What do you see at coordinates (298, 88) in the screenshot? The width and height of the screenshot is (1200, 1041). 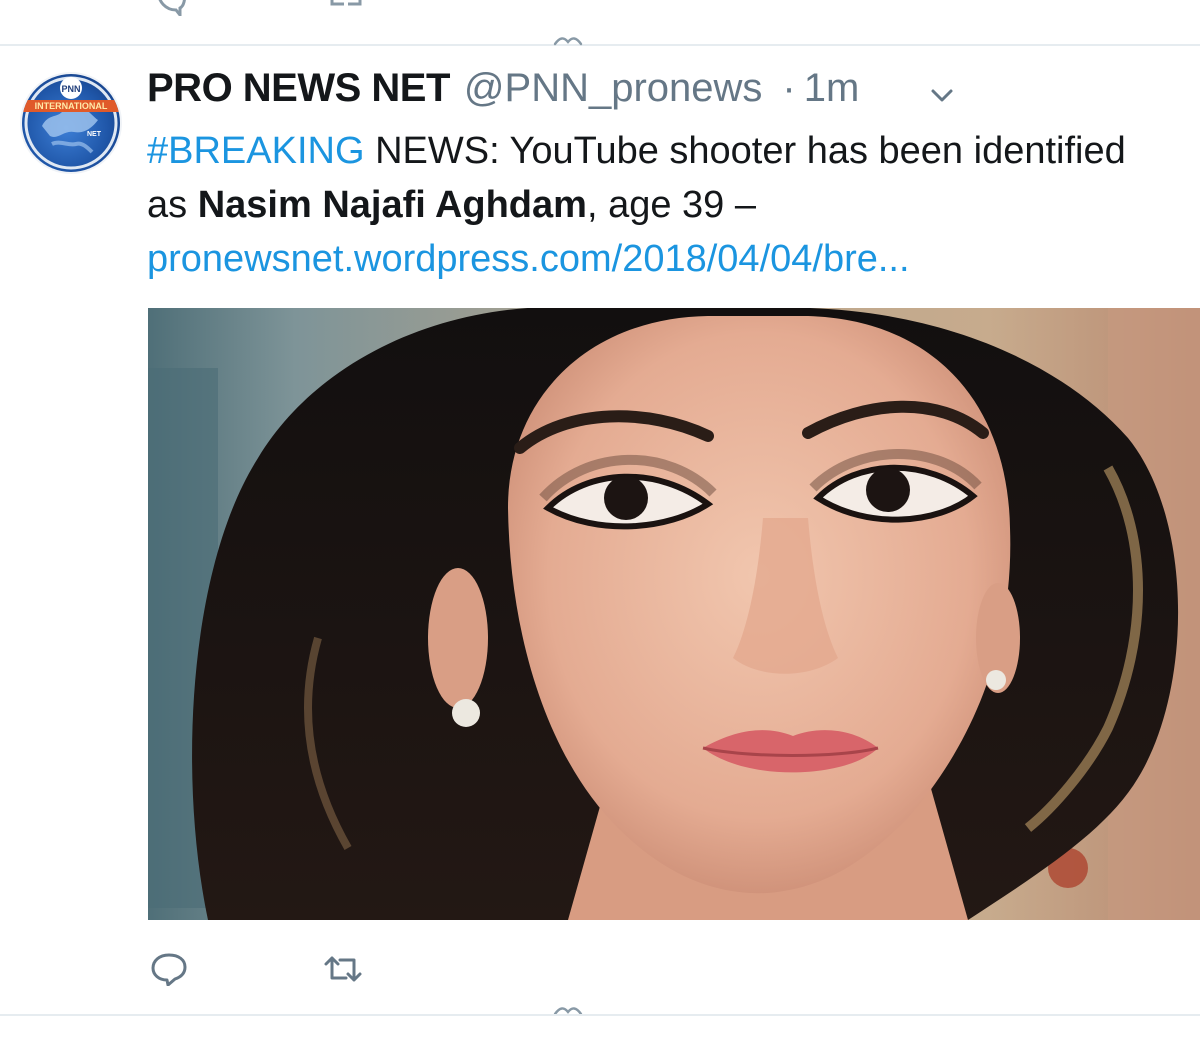 I see `author-name: PRO NEWS NET` at bounding box center [298, 88].